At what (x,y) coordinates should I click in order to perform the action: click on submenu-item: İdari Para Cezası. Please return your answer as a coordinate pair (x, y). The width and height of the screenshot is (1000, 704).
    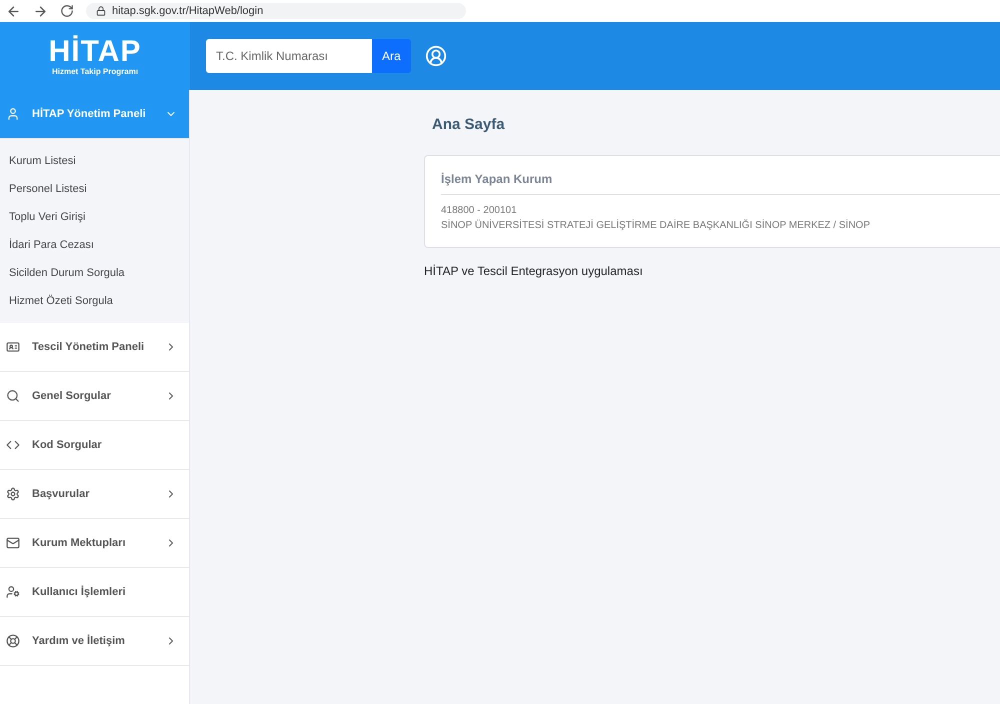
    Looking at the image, I should click on (94, 245).